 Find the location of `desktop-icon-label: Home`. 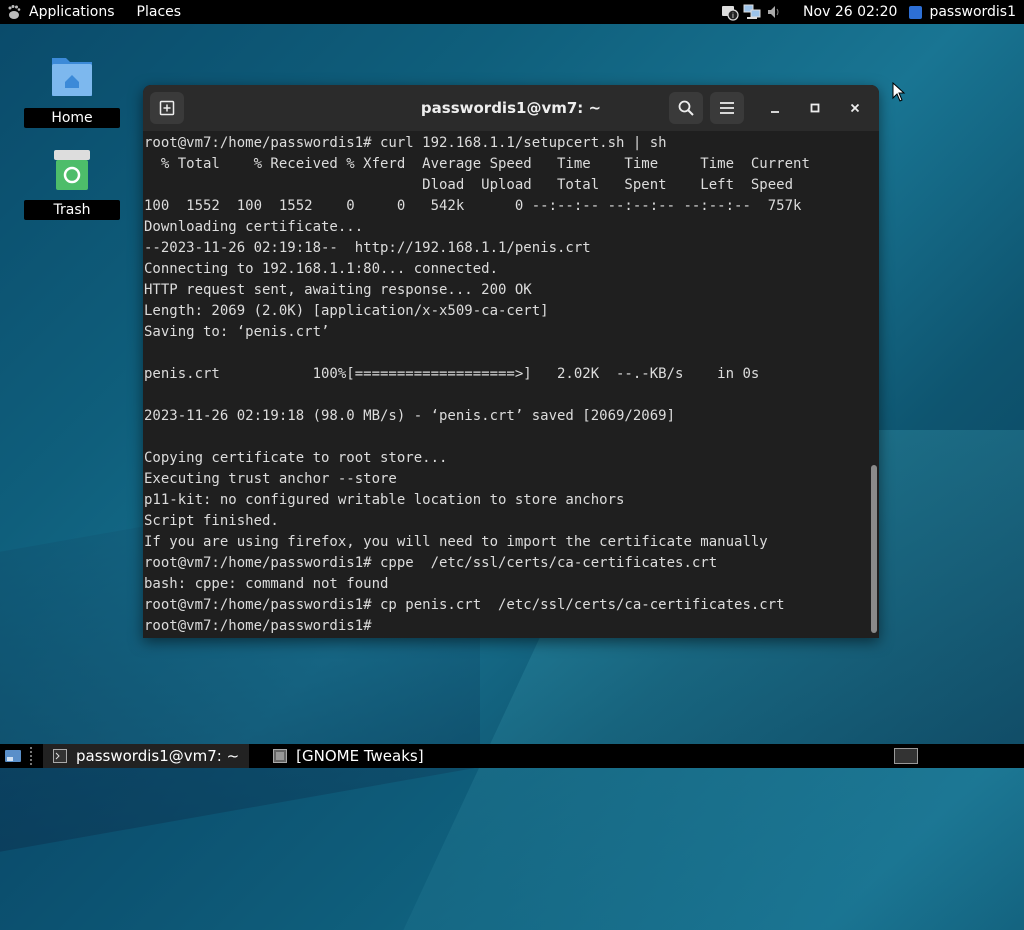

desktop-icon-label: Home is located at coordinates (72, 118).